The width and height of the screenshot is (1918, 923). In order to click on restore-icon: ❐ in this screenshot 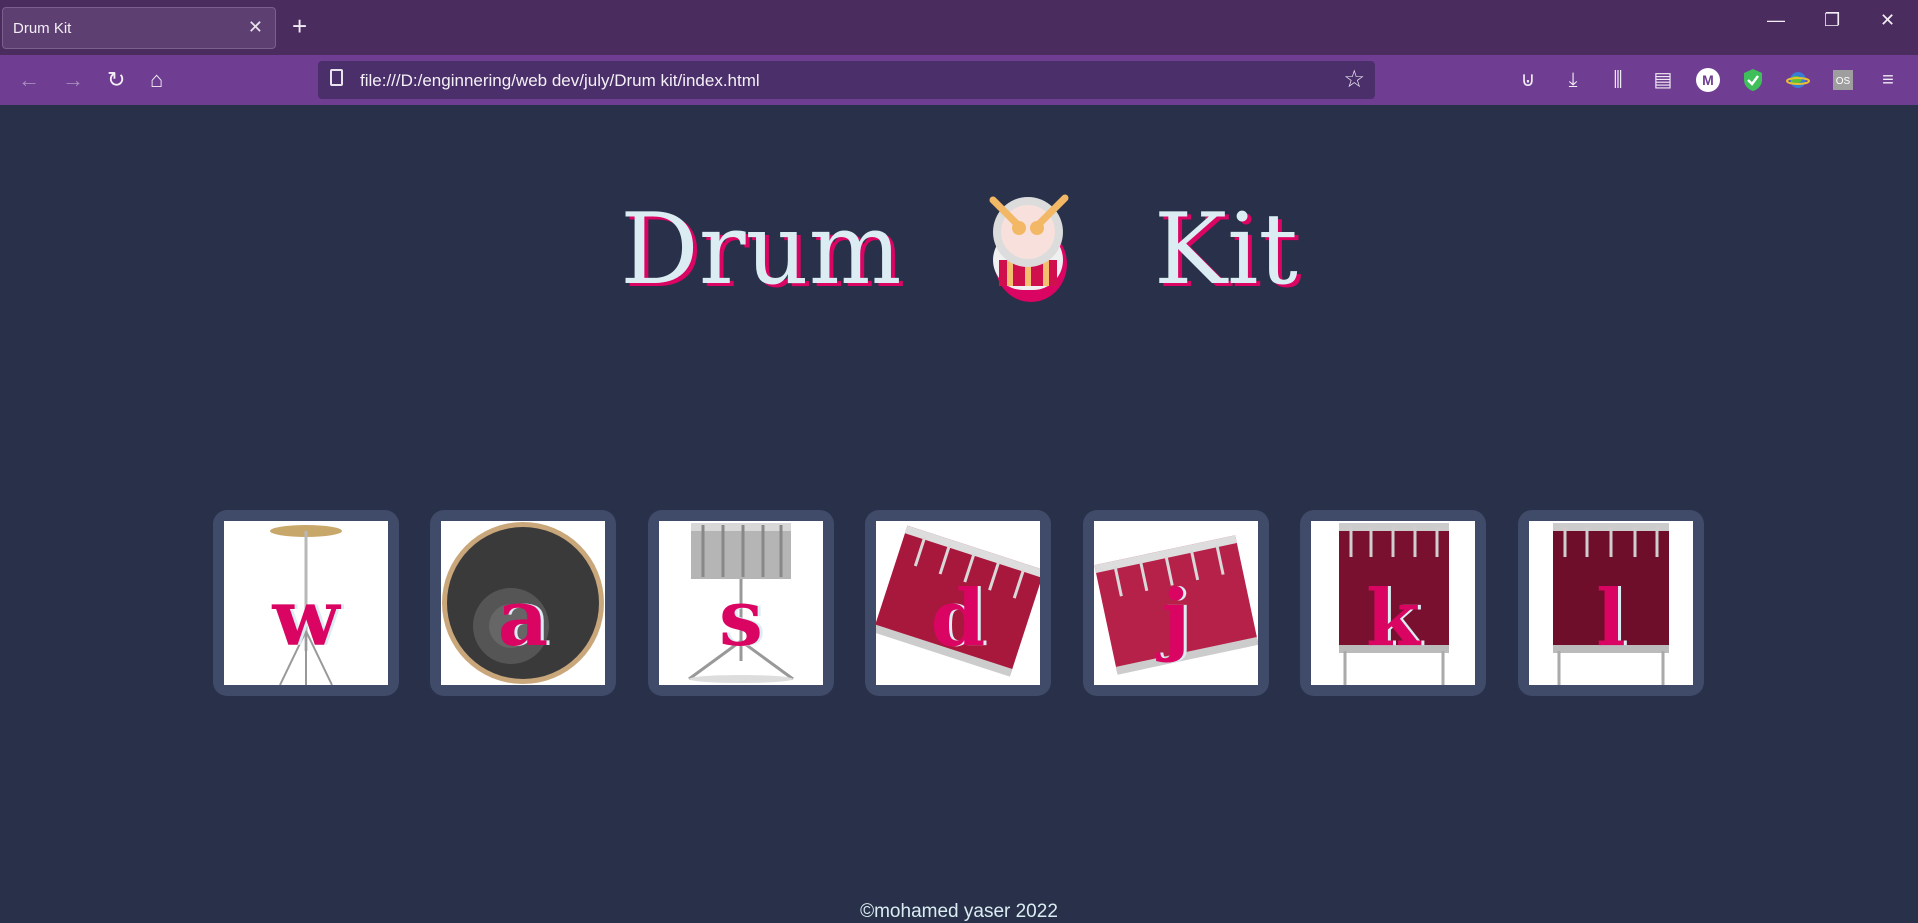, I will do `click(1832, 20)`.